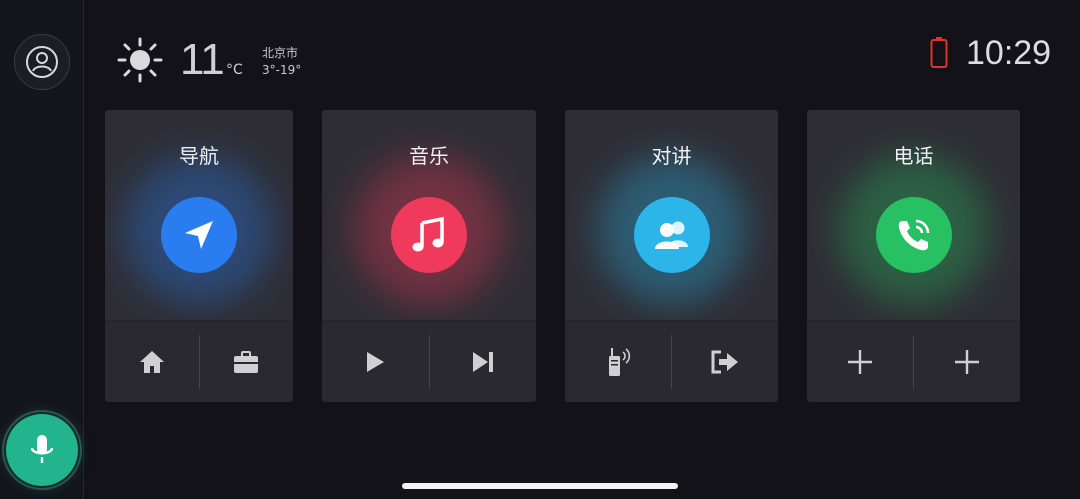 The width and height of the screenshot is (1080, 499). Describe the element at coordinates (234, 70) in the screenshot. I see `temperature-unit: °C` at that location.